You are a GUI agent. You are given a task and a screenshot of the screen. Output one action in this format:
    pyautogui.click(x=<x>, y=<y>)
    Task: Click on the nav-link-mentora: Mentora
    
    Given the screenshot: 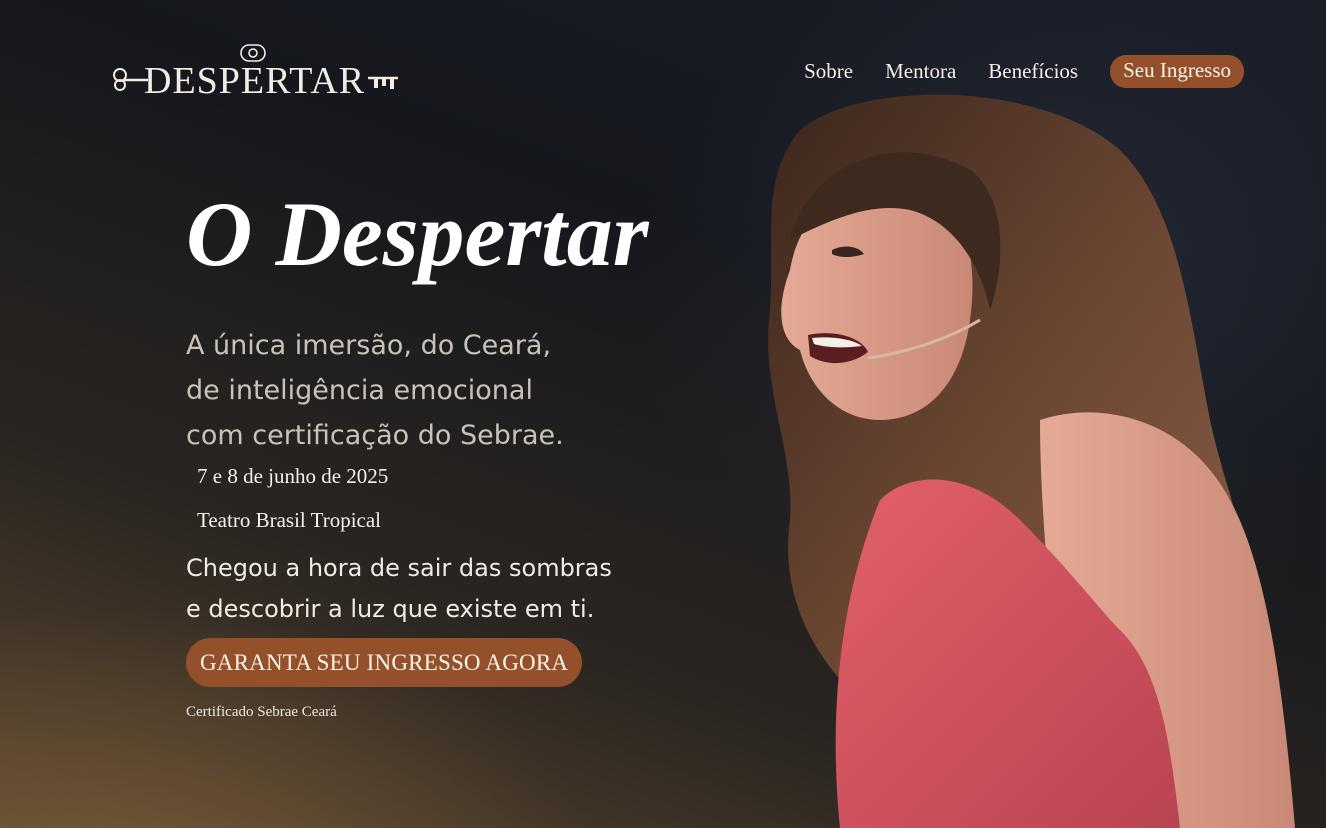 What is the action you would take?
    pyautogui.click(x=920, y=71)
    